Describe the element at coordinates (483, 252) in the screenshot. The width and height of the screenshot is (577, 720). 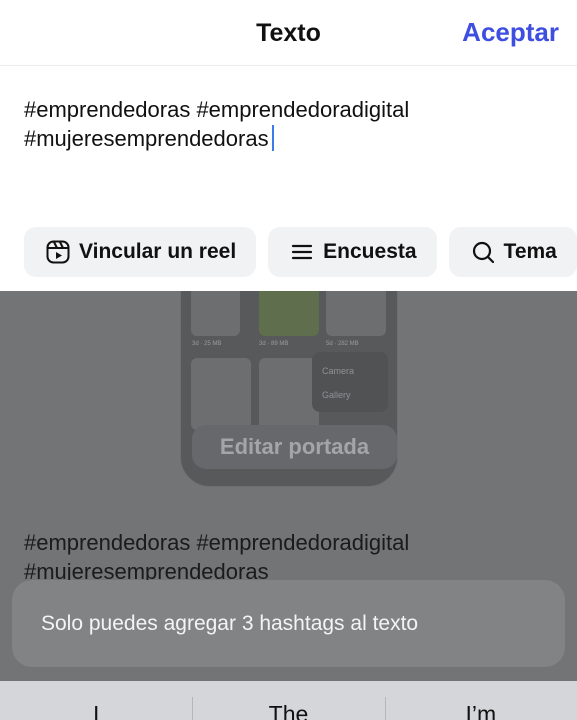
I see `search-icon` at that location.